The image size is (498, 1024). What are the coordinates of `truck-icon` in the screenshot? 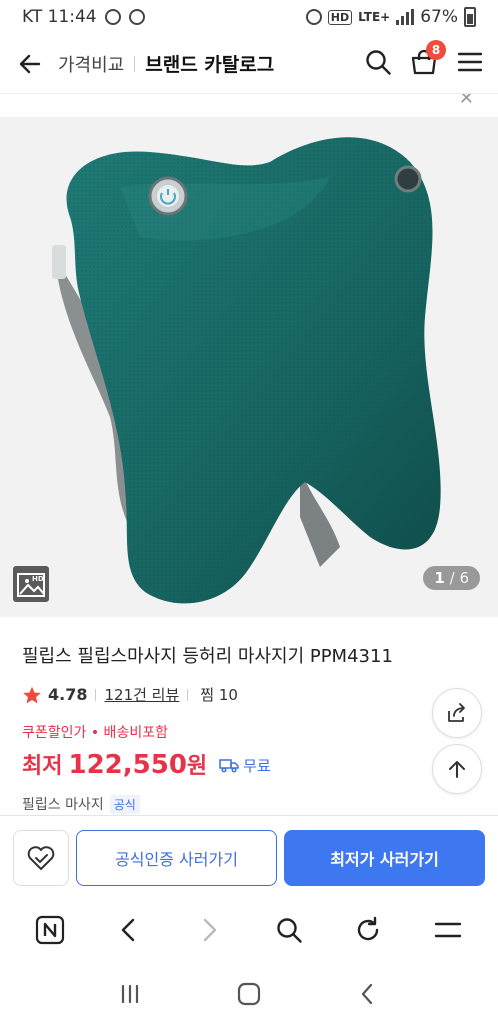 It's located at (229, 766).